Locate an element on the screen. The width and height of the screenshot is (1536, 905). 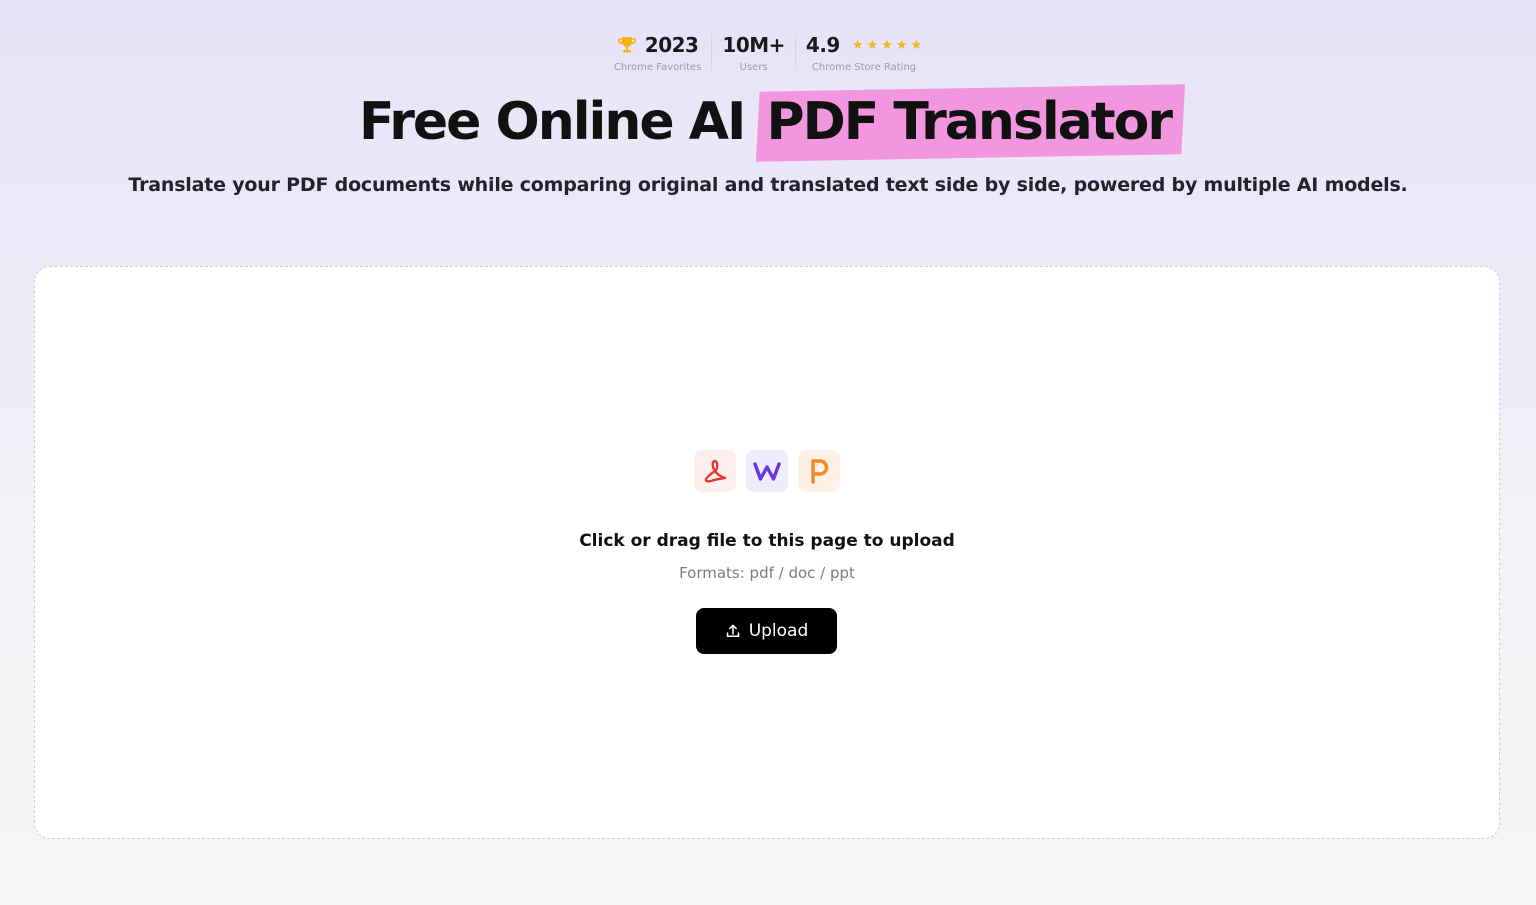
upload-formats: Formats: pdf / doc / ppt is located at coordinates (767, 573).